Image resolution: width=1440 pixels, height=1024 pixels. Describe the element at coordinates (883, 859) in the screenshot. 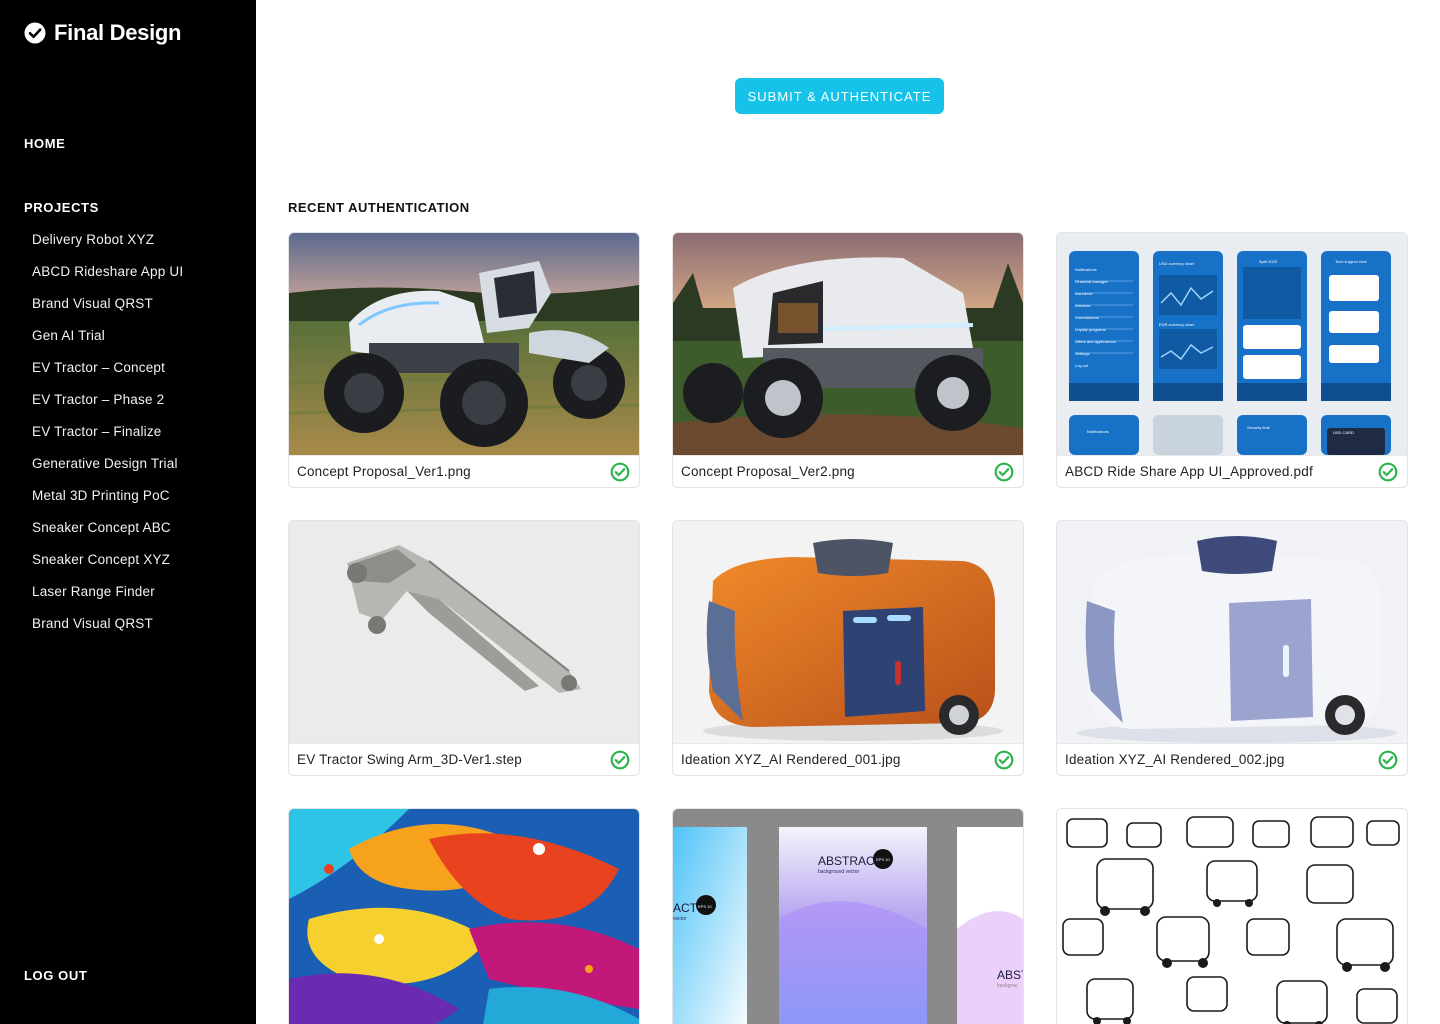

I see `poster-badge: EPS 10` at that location.